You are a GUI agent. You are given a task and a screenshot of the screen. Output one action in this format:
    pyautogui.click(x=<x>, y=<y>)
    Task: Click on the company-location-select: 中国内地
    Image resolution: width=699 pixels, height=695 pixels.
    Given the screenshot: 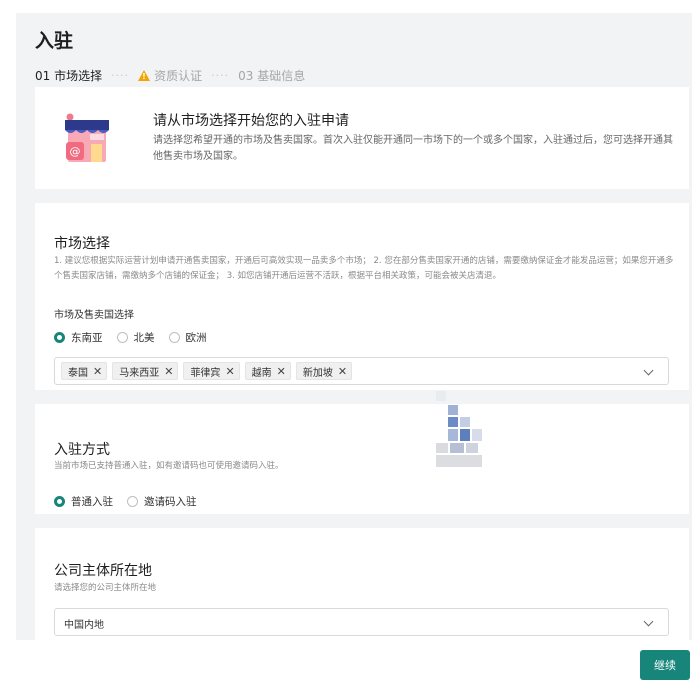 What is the action you would take?
    pyautogui.click(x=361, y=622)
    